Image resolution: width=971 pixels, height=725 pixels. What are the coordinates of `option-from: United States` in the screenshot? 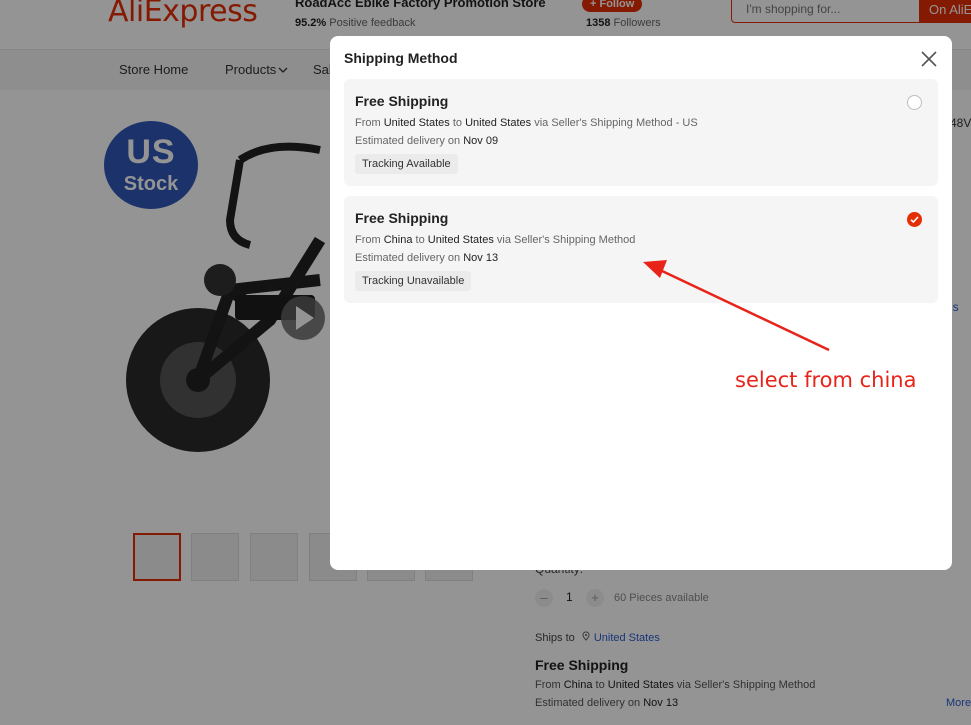 It's located at (416, 123).